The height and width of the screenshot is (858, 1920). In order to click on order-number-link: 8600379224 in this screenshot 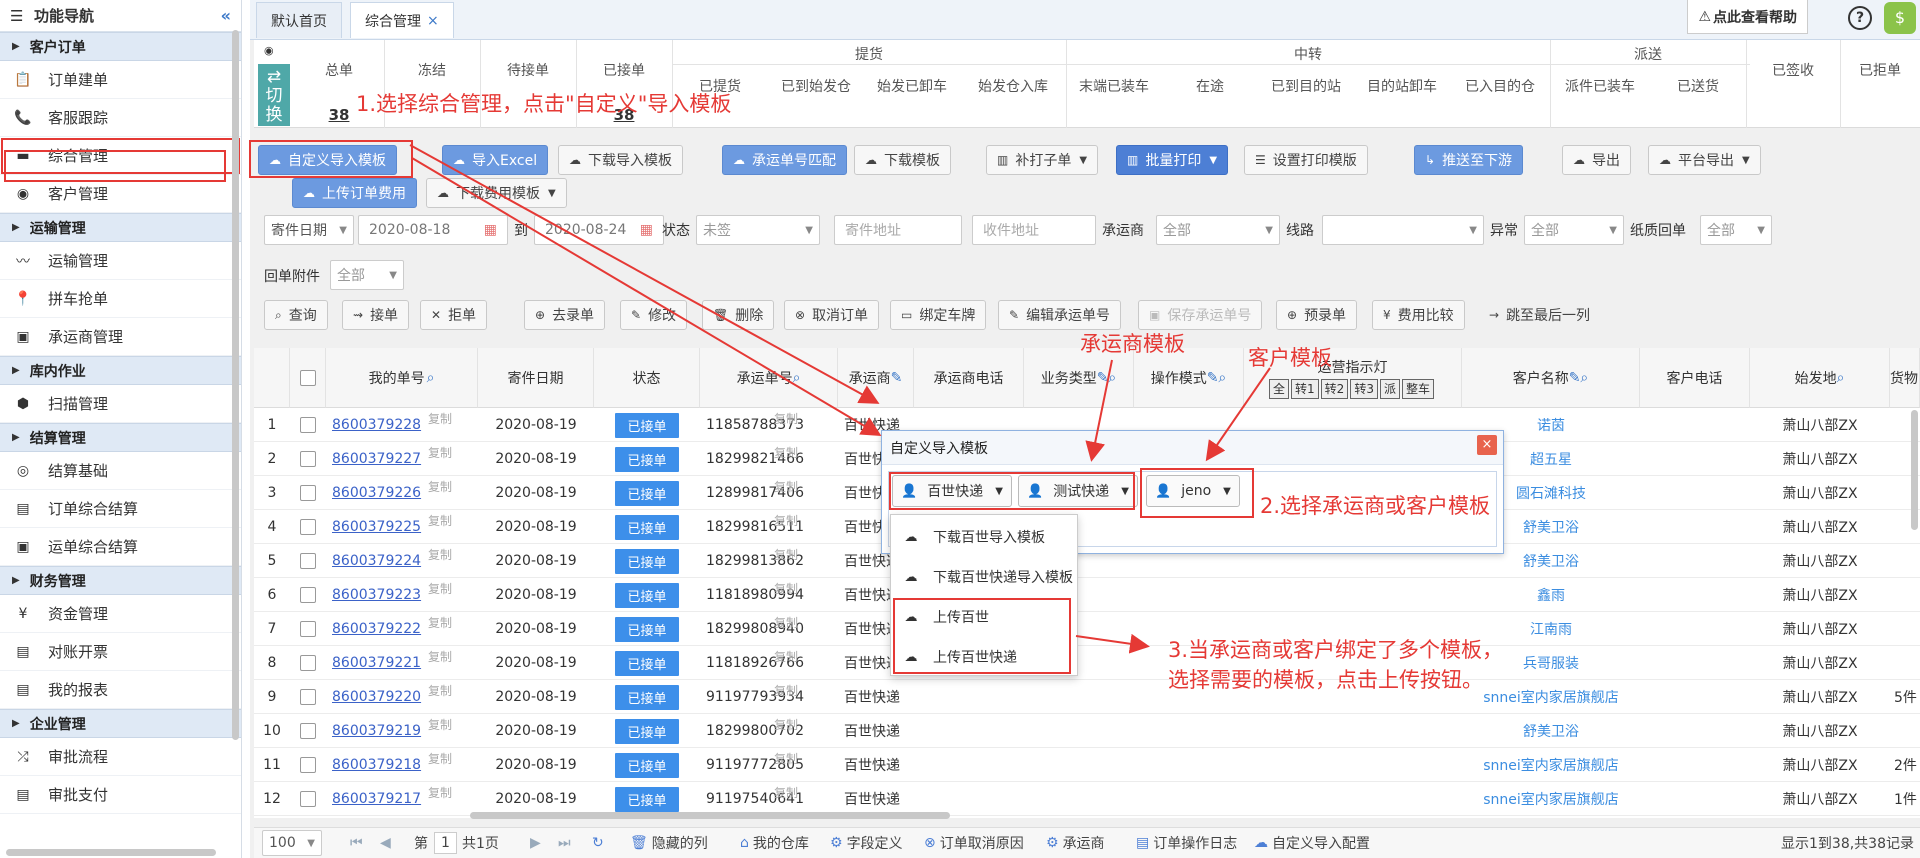, I will do `click(376, 561)`.